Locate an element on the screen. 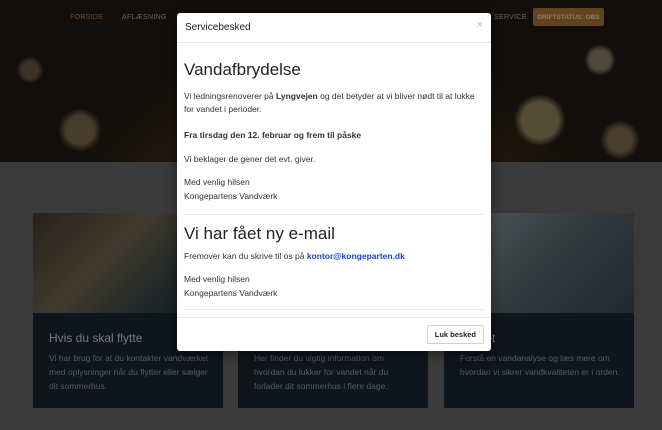  street-name: Lyngvejen is located at coordinates (297, 96).